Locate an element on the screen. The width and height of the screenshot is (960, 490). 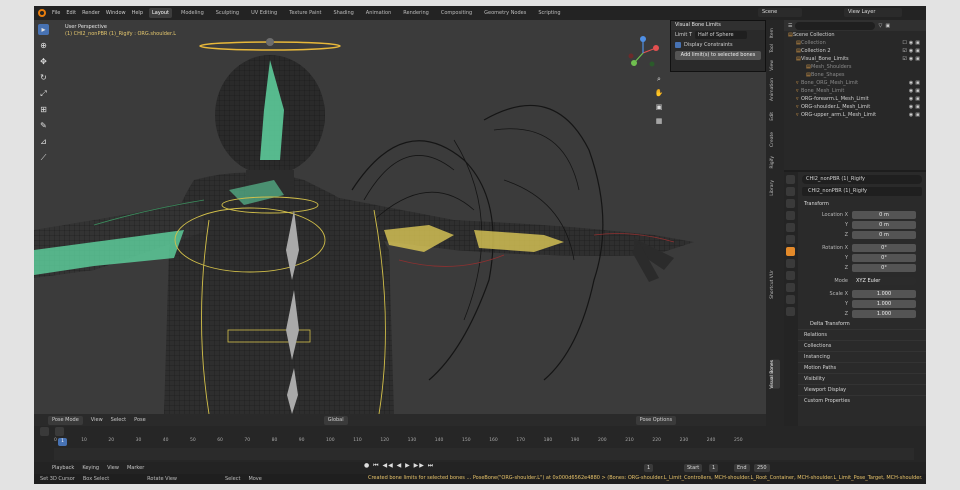
tab-layout: Layout is located at coordinates (160, 13).